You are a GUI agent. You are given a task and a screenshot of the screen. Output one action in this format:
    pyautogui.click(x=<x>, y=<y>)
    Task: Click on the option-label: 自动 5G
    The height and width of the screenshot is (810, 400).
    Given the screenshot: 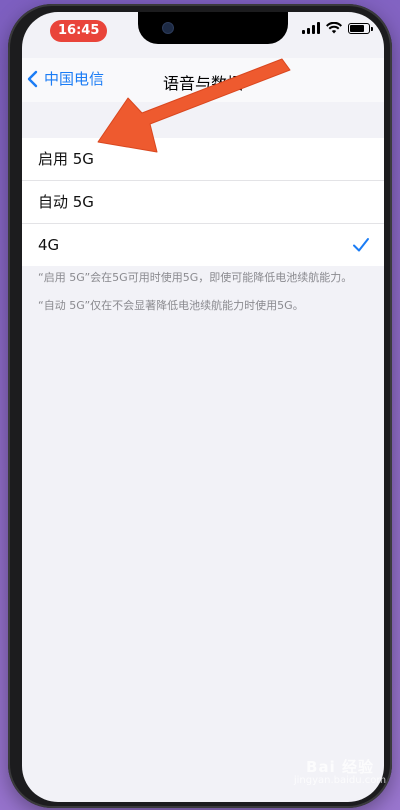 What is the action you would take?
    pyautogui.click(x=66, y=202)
    